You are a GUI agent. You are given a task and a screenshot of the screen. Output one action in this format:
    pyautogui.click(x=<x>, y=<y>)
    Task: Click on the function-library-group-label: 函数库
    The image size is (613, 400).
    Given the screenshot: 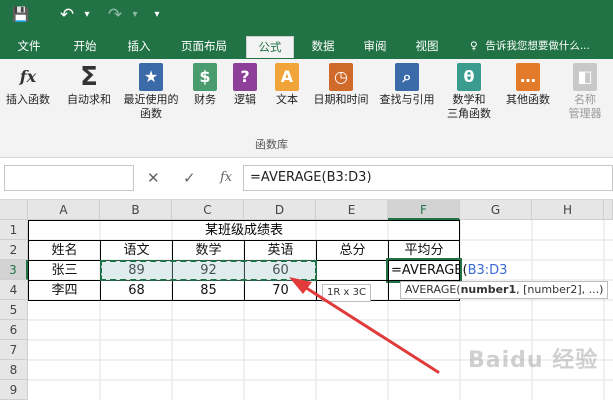 What is the action you would take?
    pyautogui.click(x=271, y=144)
    